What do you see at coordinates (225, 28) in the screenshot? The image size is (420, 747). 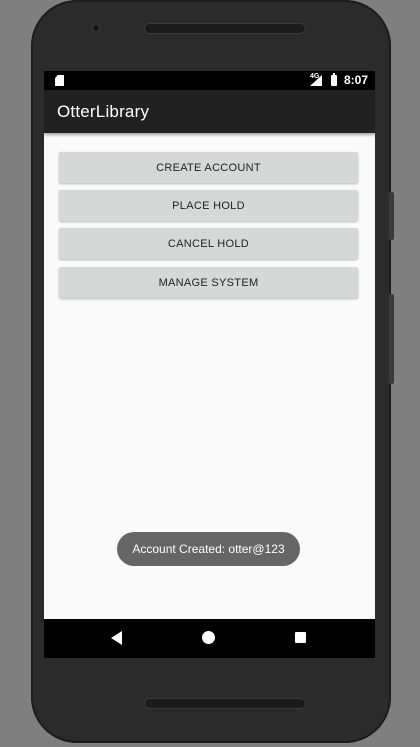 I see `earpiece-speaker` at bounding box center [225, 28].